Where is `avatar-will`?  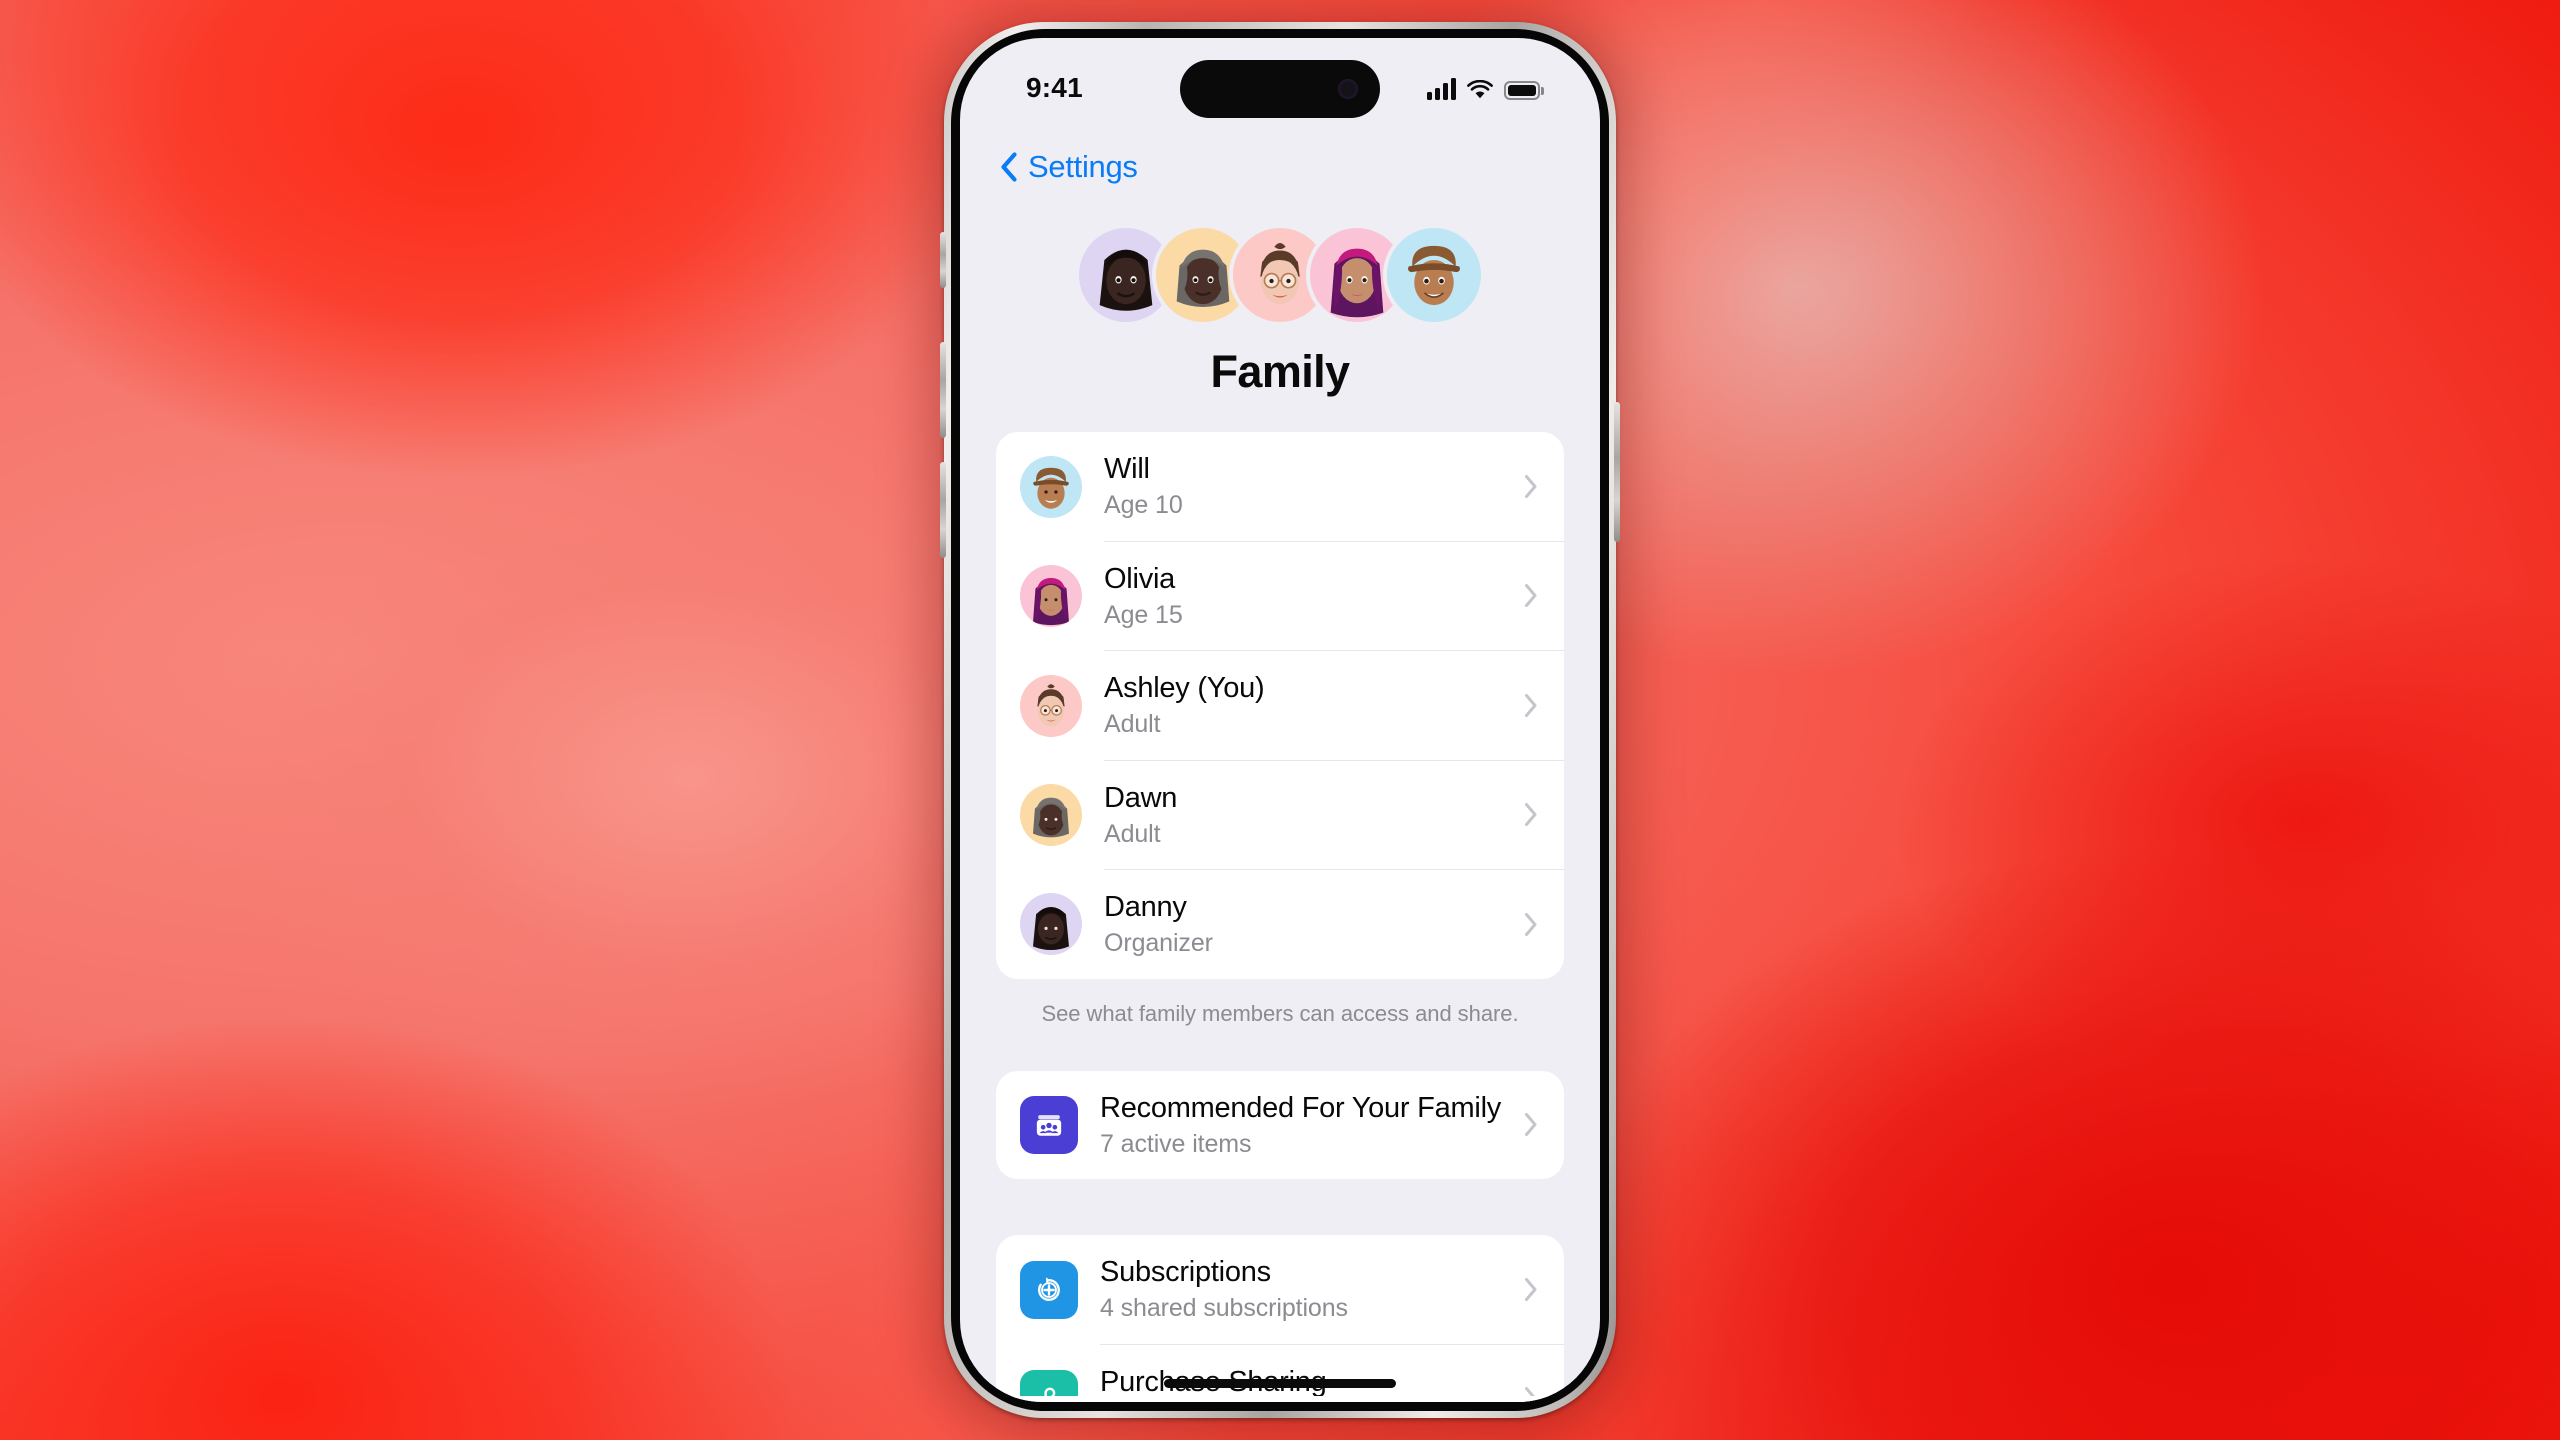
avatar-will is located at coordinates (1434, 275).